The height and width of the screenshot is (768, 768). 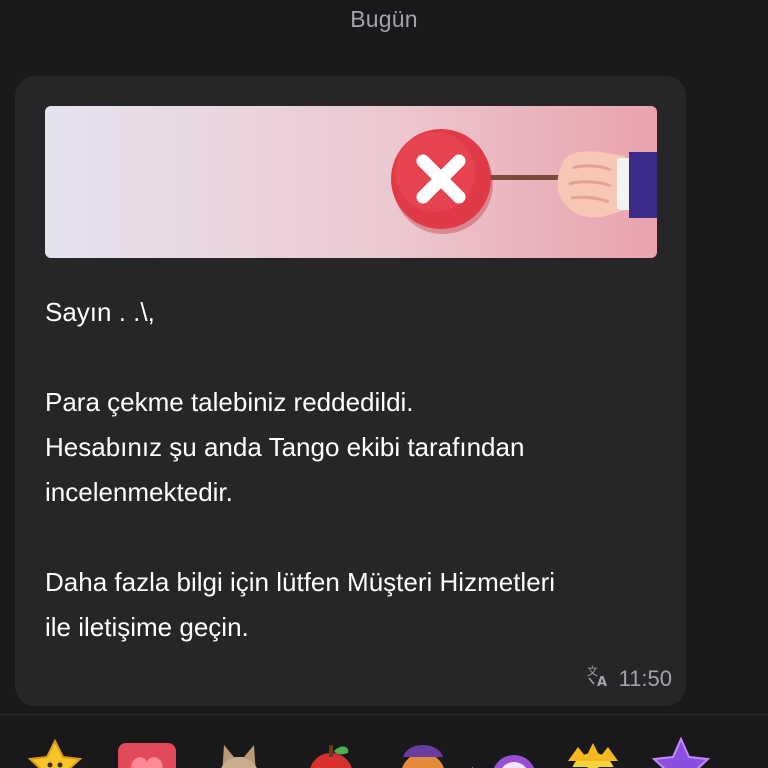 What do you see at coordinates (681, 751) in the screenshot?
I see `purple-star-gift-icon` at bounding box center [681, 751].